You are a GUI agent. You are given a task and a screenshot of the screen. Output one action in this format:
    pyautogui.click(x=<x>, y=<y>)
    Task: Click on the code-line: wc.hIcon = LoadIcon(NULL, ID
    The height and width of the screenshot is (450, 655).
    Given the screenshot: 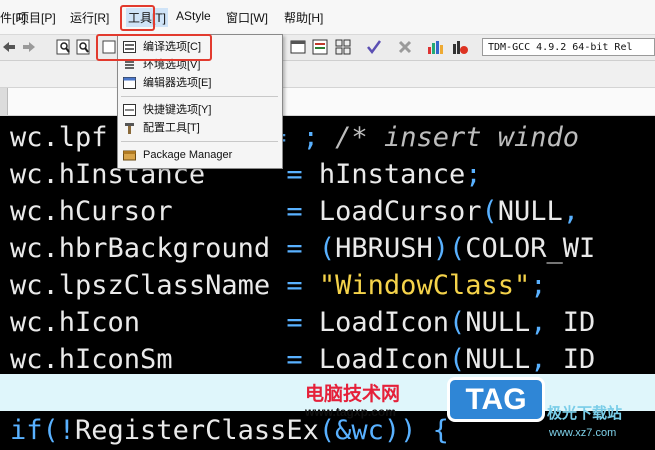 What is the action you would take?
    pyautogui.click(x=303, y=322)
    